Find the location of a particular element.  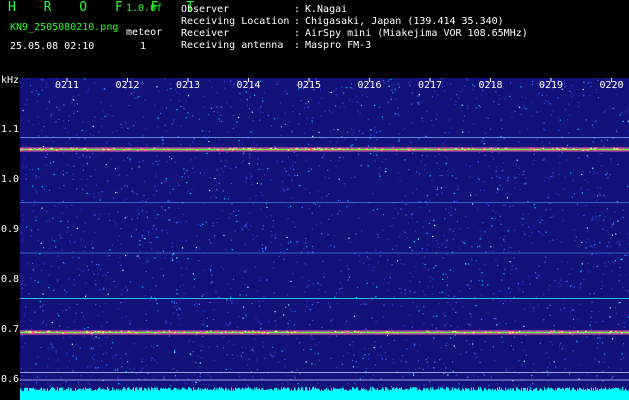

receiver-value: AirSpy mini (Miakejima VOR 108.65MHz) is located at coordinates (416, 33).